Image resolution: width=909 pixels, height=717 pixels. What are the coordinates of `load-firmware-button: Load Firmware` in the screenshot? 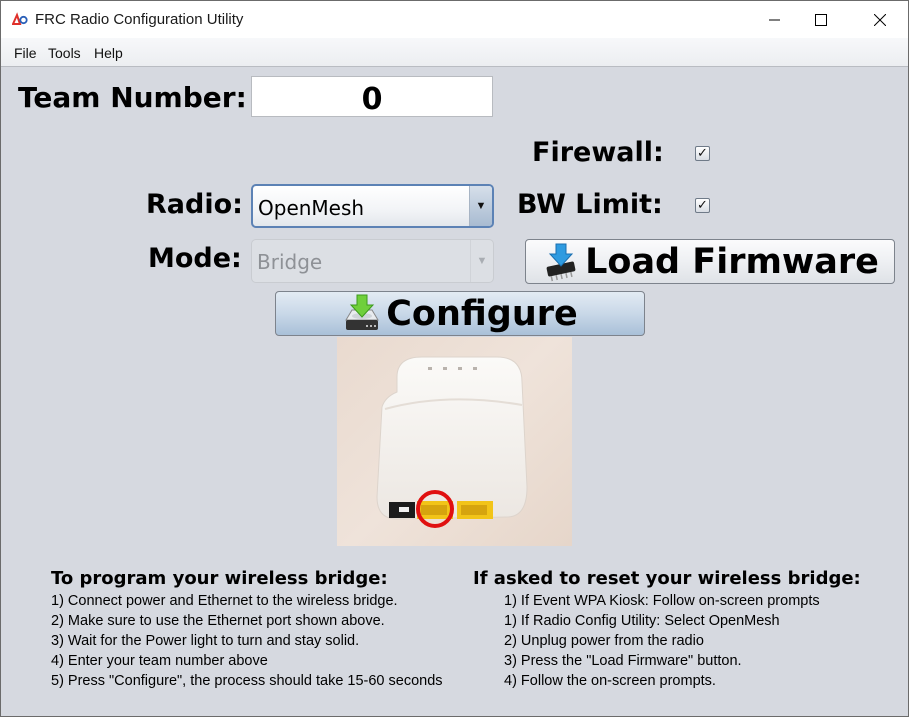 It's located at (710, 261).